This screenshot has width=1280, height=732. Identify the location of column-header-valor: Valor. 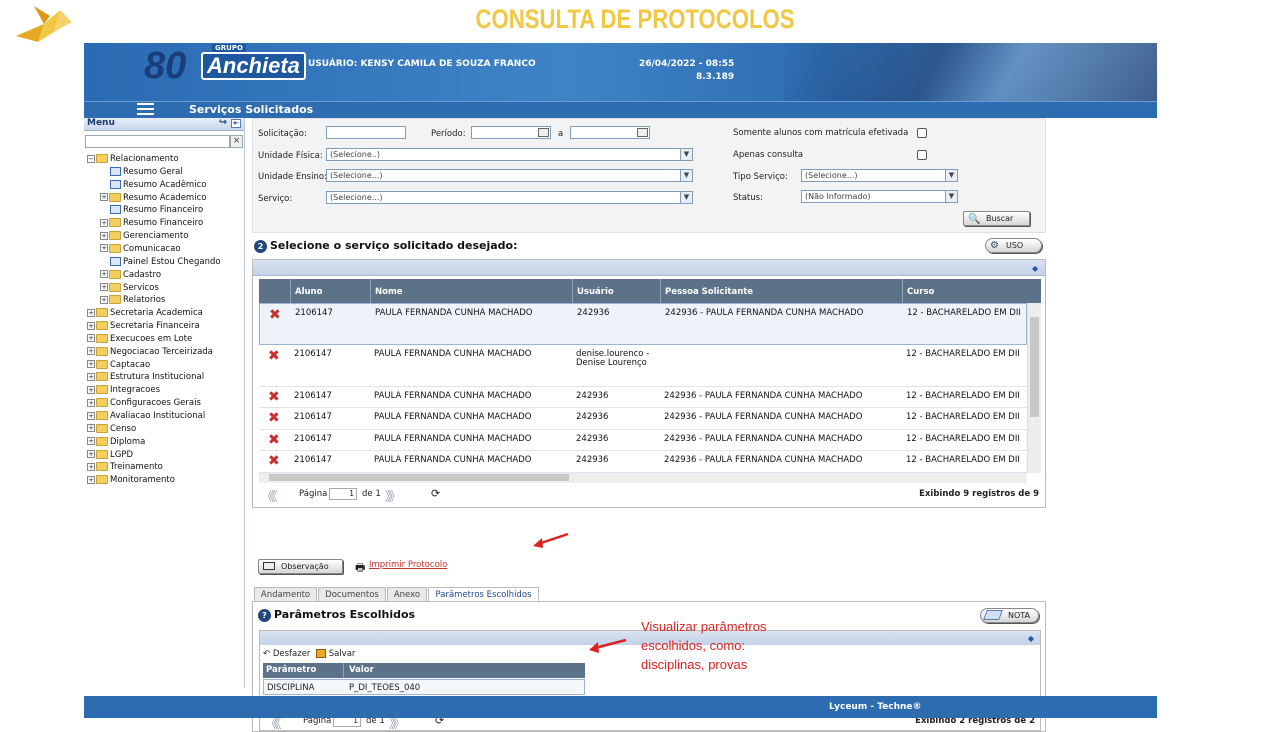
(464, 670).